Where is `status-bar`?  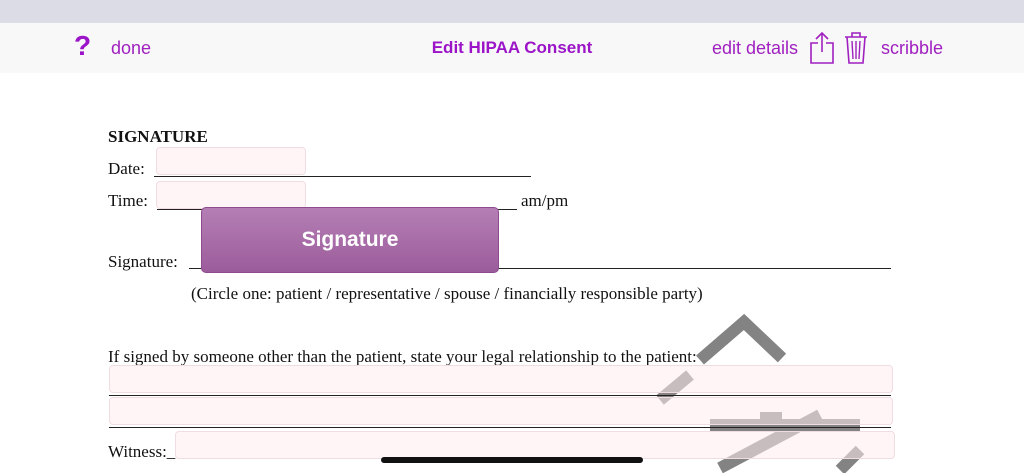 status-bar is located at coordinates (512, 11).